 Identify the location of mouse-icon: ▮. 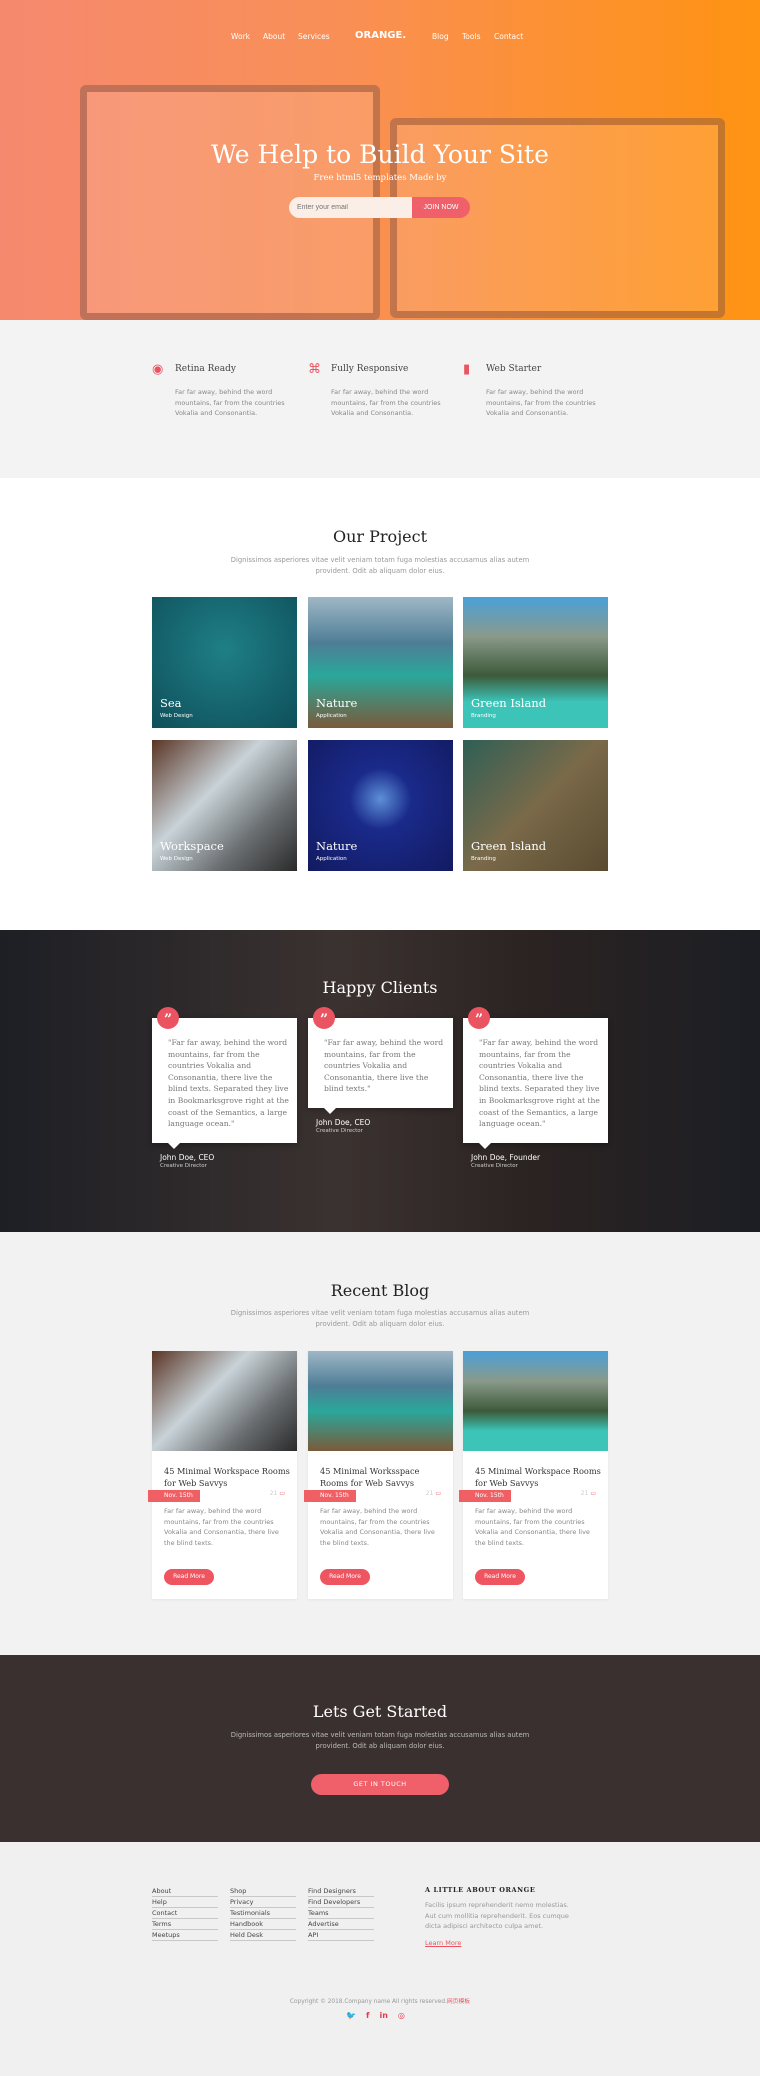
(467, 369).